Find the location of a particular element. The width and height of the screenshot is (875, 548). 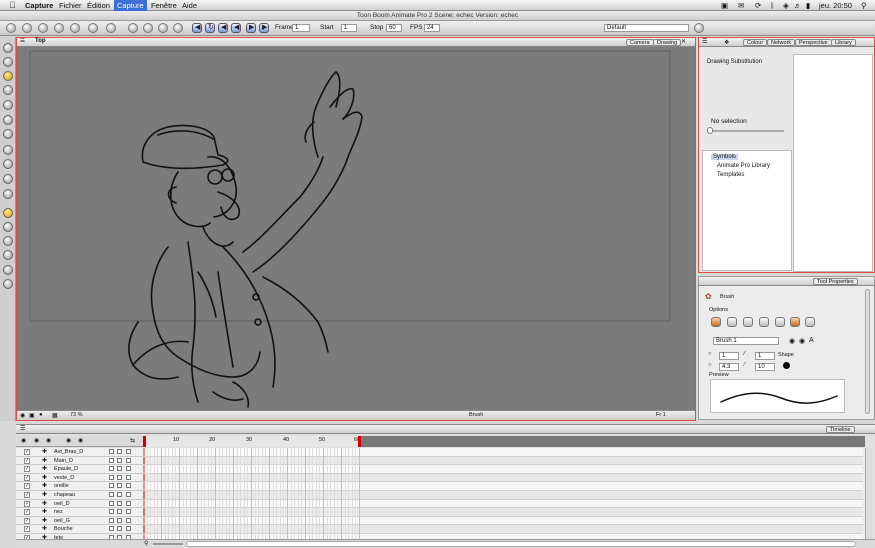

previous-frame-button: ◀ is located at coordinates (223, 28).